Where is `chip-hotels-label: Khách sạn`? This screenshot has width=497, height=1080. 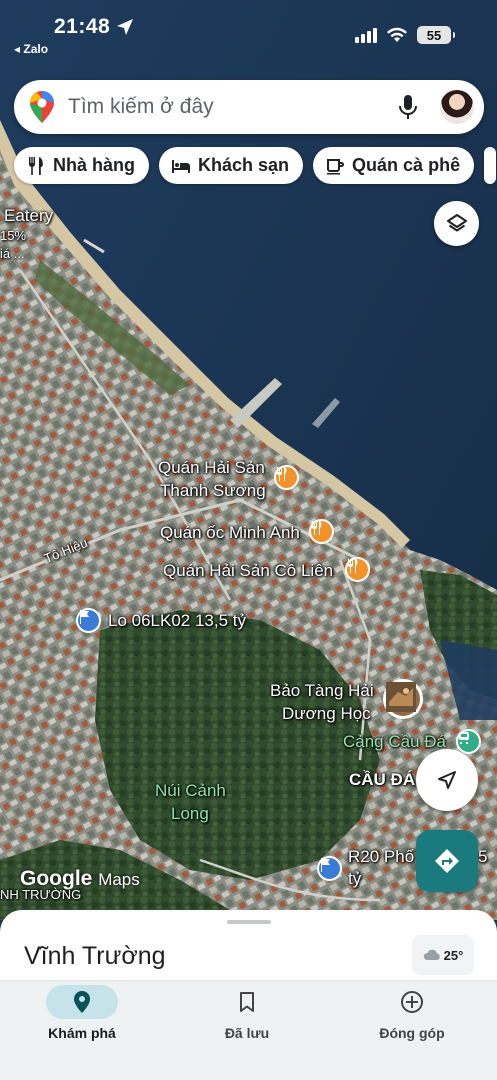
chip-hotels-label: Khách sạn is located at coordinates (244, 165).